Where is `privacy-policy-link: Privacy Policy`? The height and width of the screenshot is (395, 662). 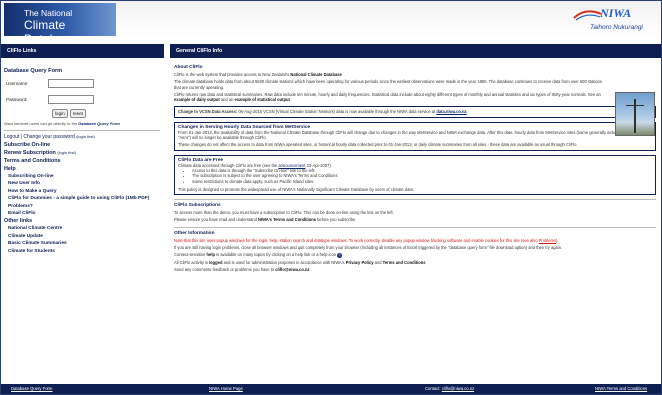
privacy-policy-link: Privacy Policy is located at coordinates (360, 262).